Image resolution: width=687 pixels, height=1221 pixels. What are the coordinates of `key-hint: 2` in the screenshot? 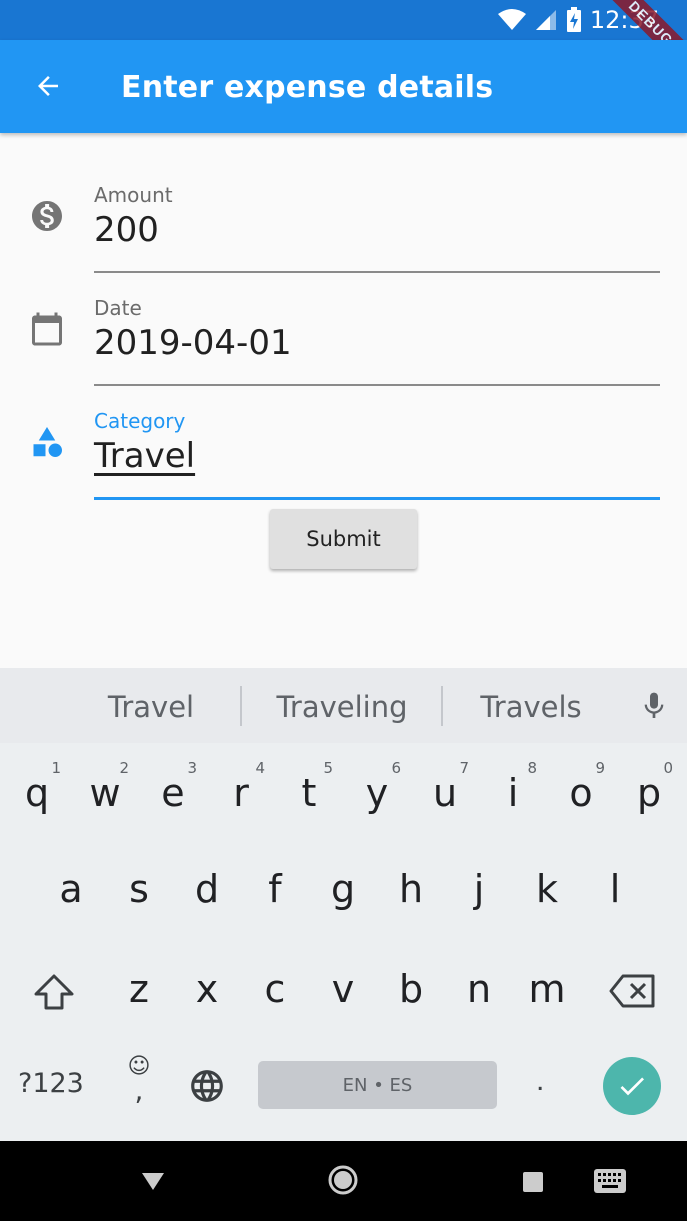 It's located at (124, 768).